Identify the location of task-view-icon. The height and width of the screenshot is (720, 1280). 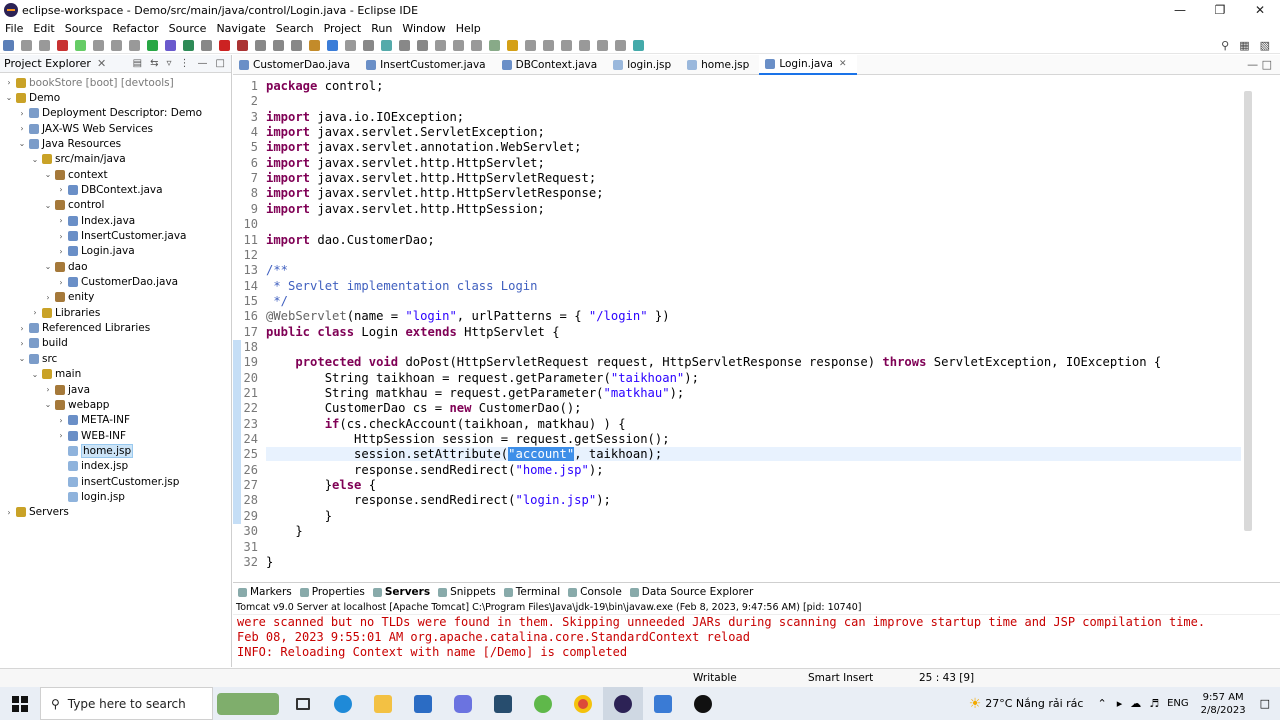
(303, 703).